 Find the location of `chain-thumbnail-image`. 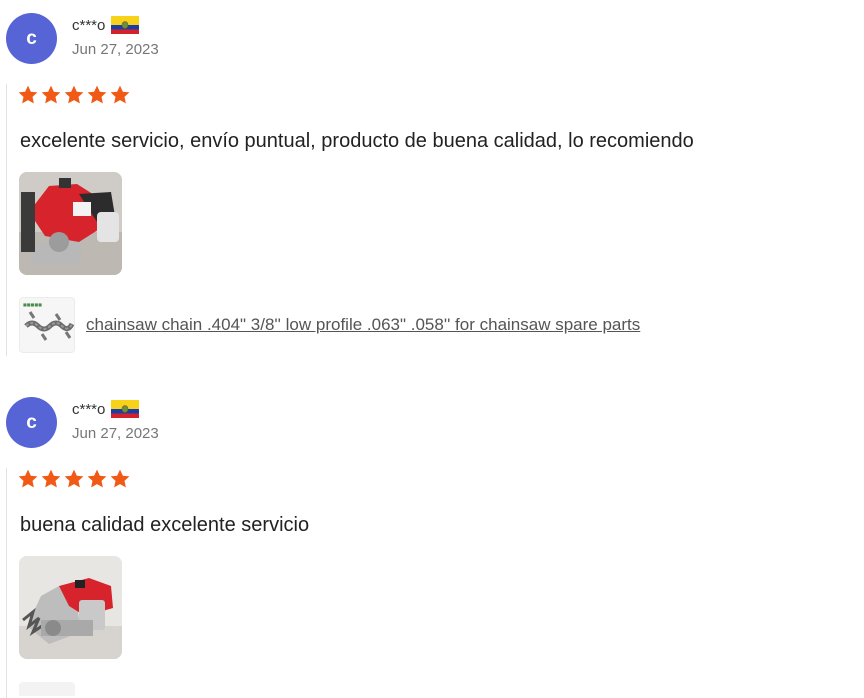

chain-thumbnail-image is located at coordinates (47, 325).